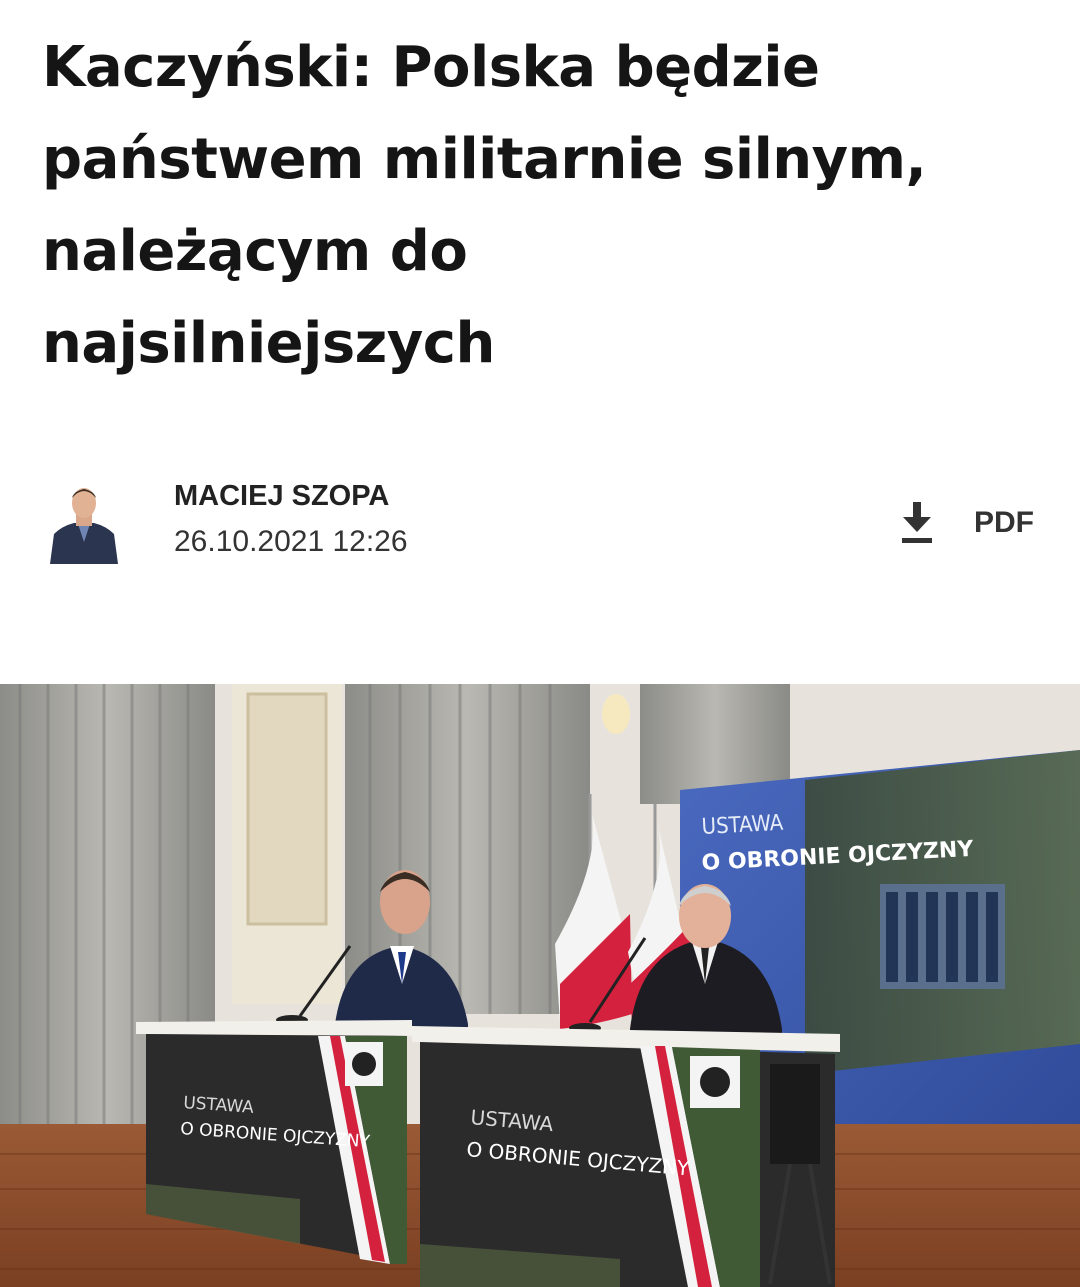 Image resolution: width=1080 pixels, height=1287 pixels. I want to click on author-avatar, so click(84, 523).